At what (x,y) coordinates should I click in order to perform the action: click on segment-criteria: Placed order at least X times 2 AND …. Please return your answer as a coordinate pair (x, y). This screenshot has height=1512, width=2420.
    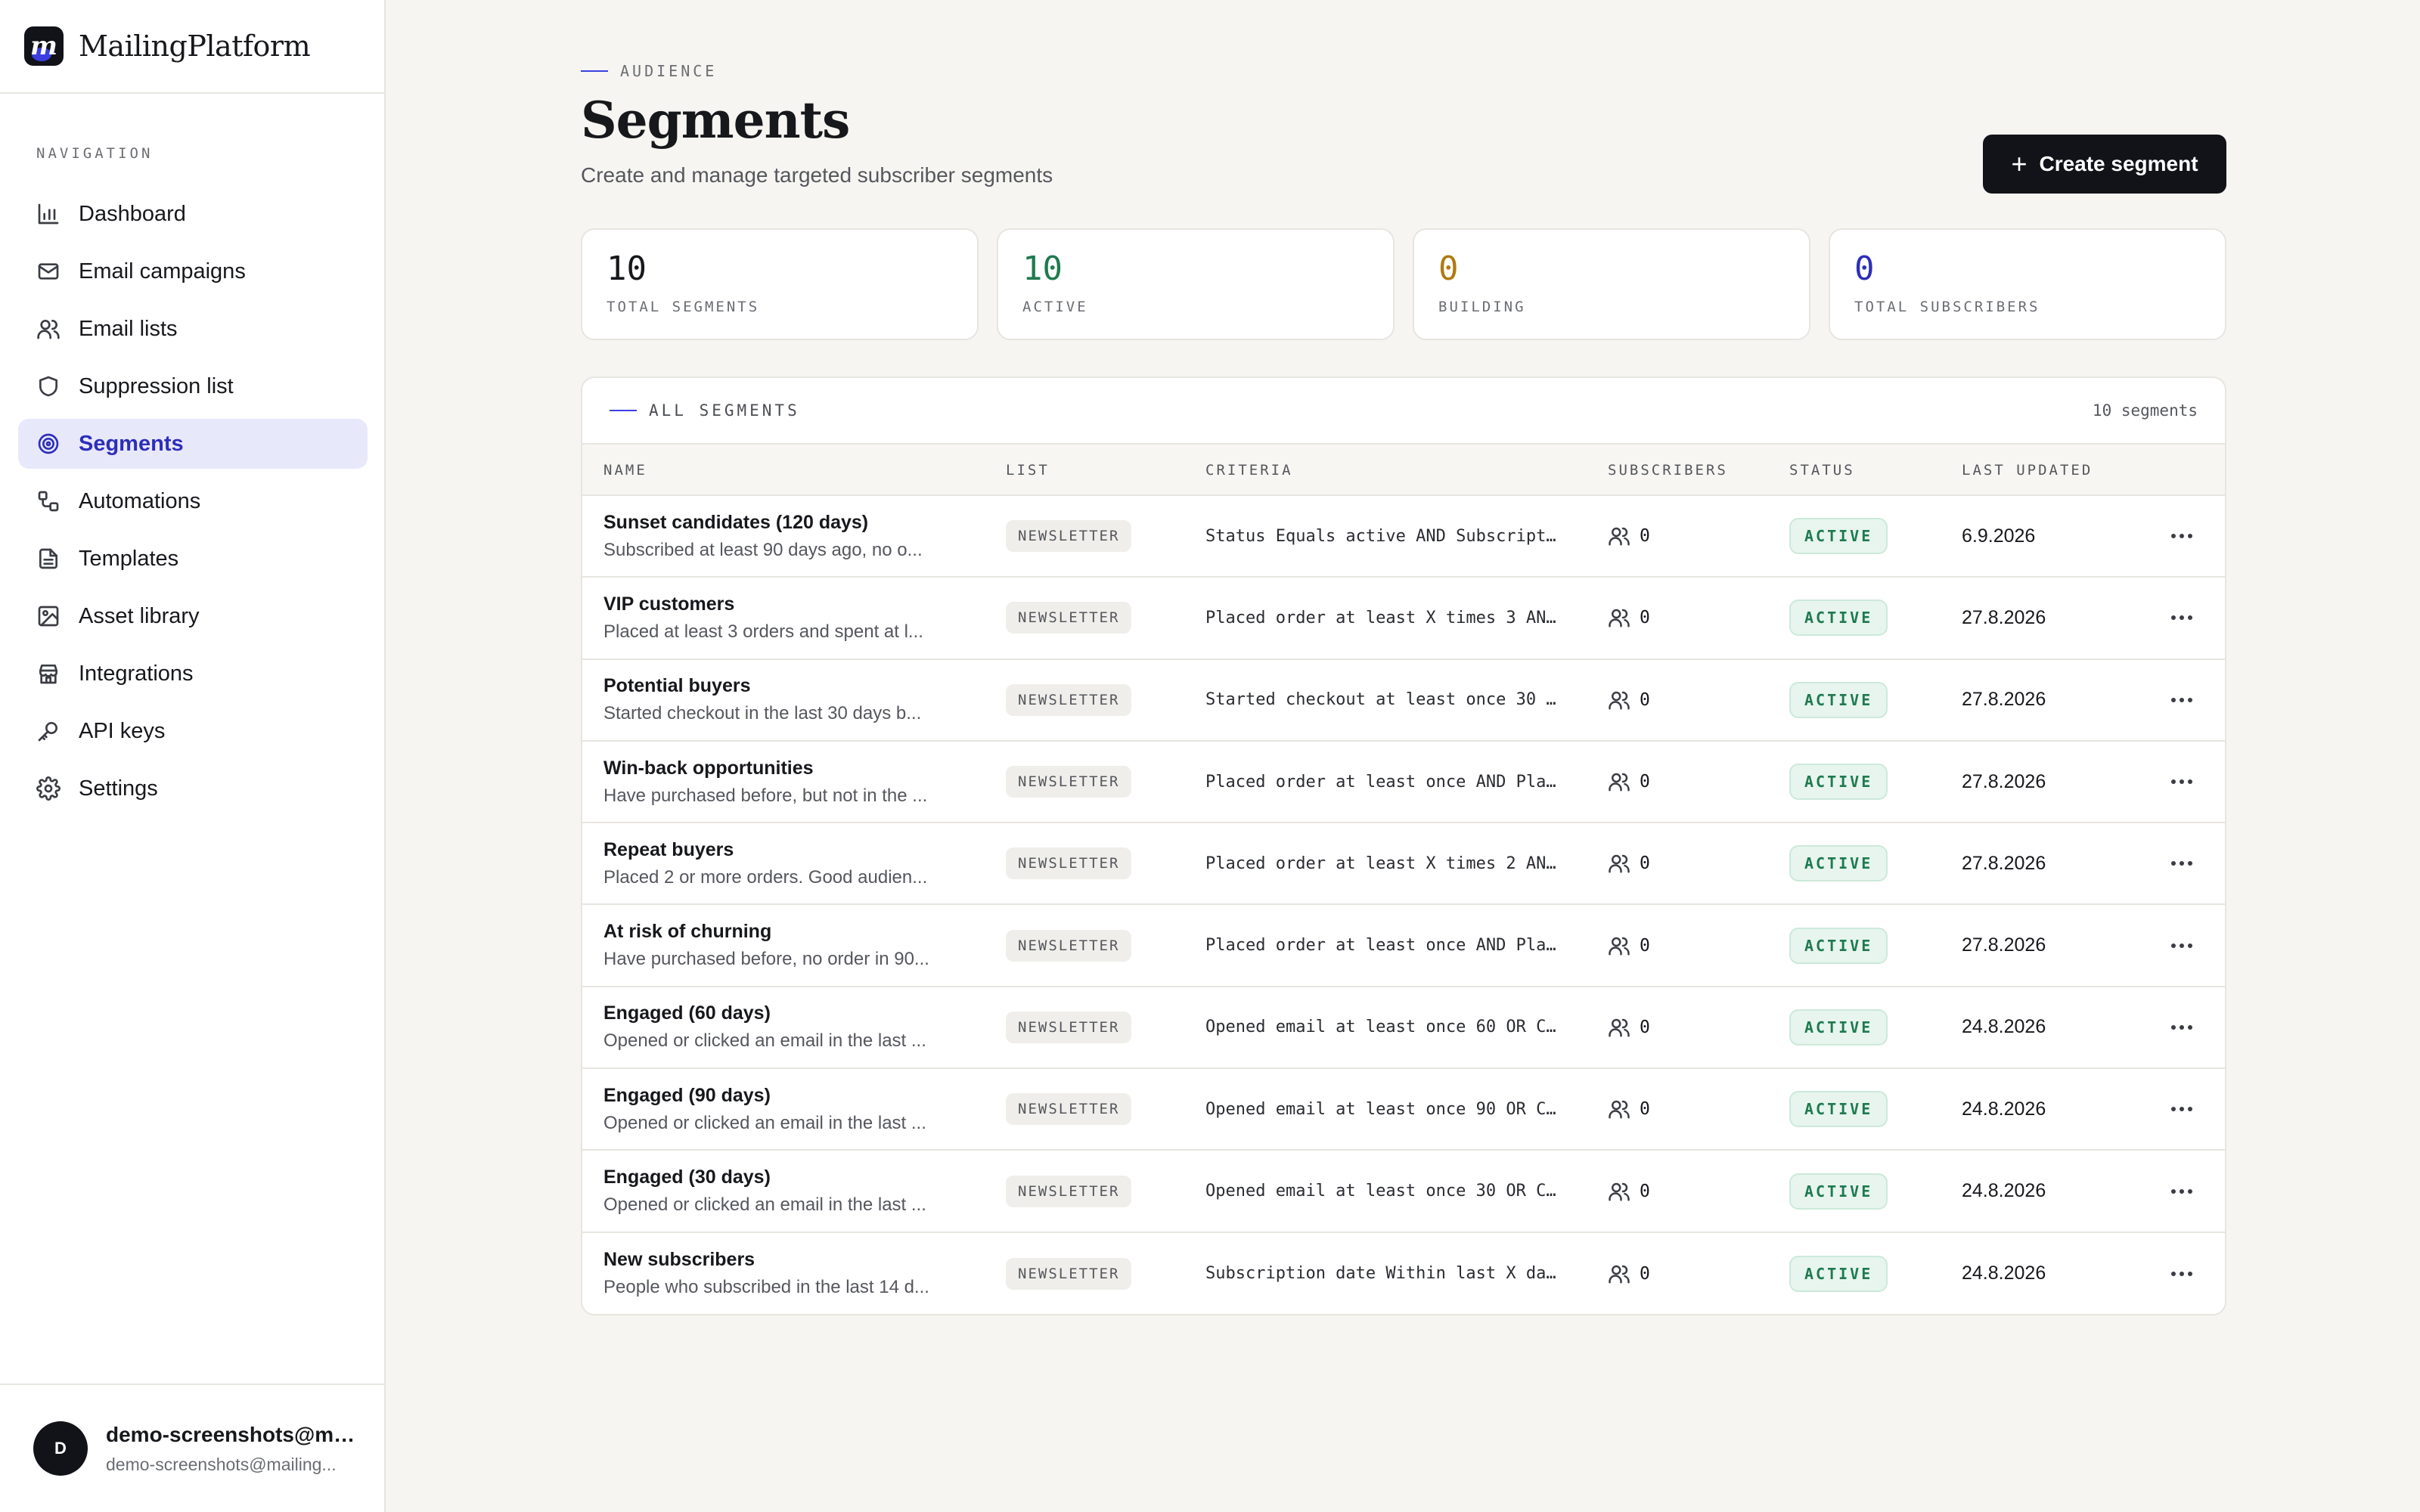
    Looking at the image, I should click on (1383, 864).